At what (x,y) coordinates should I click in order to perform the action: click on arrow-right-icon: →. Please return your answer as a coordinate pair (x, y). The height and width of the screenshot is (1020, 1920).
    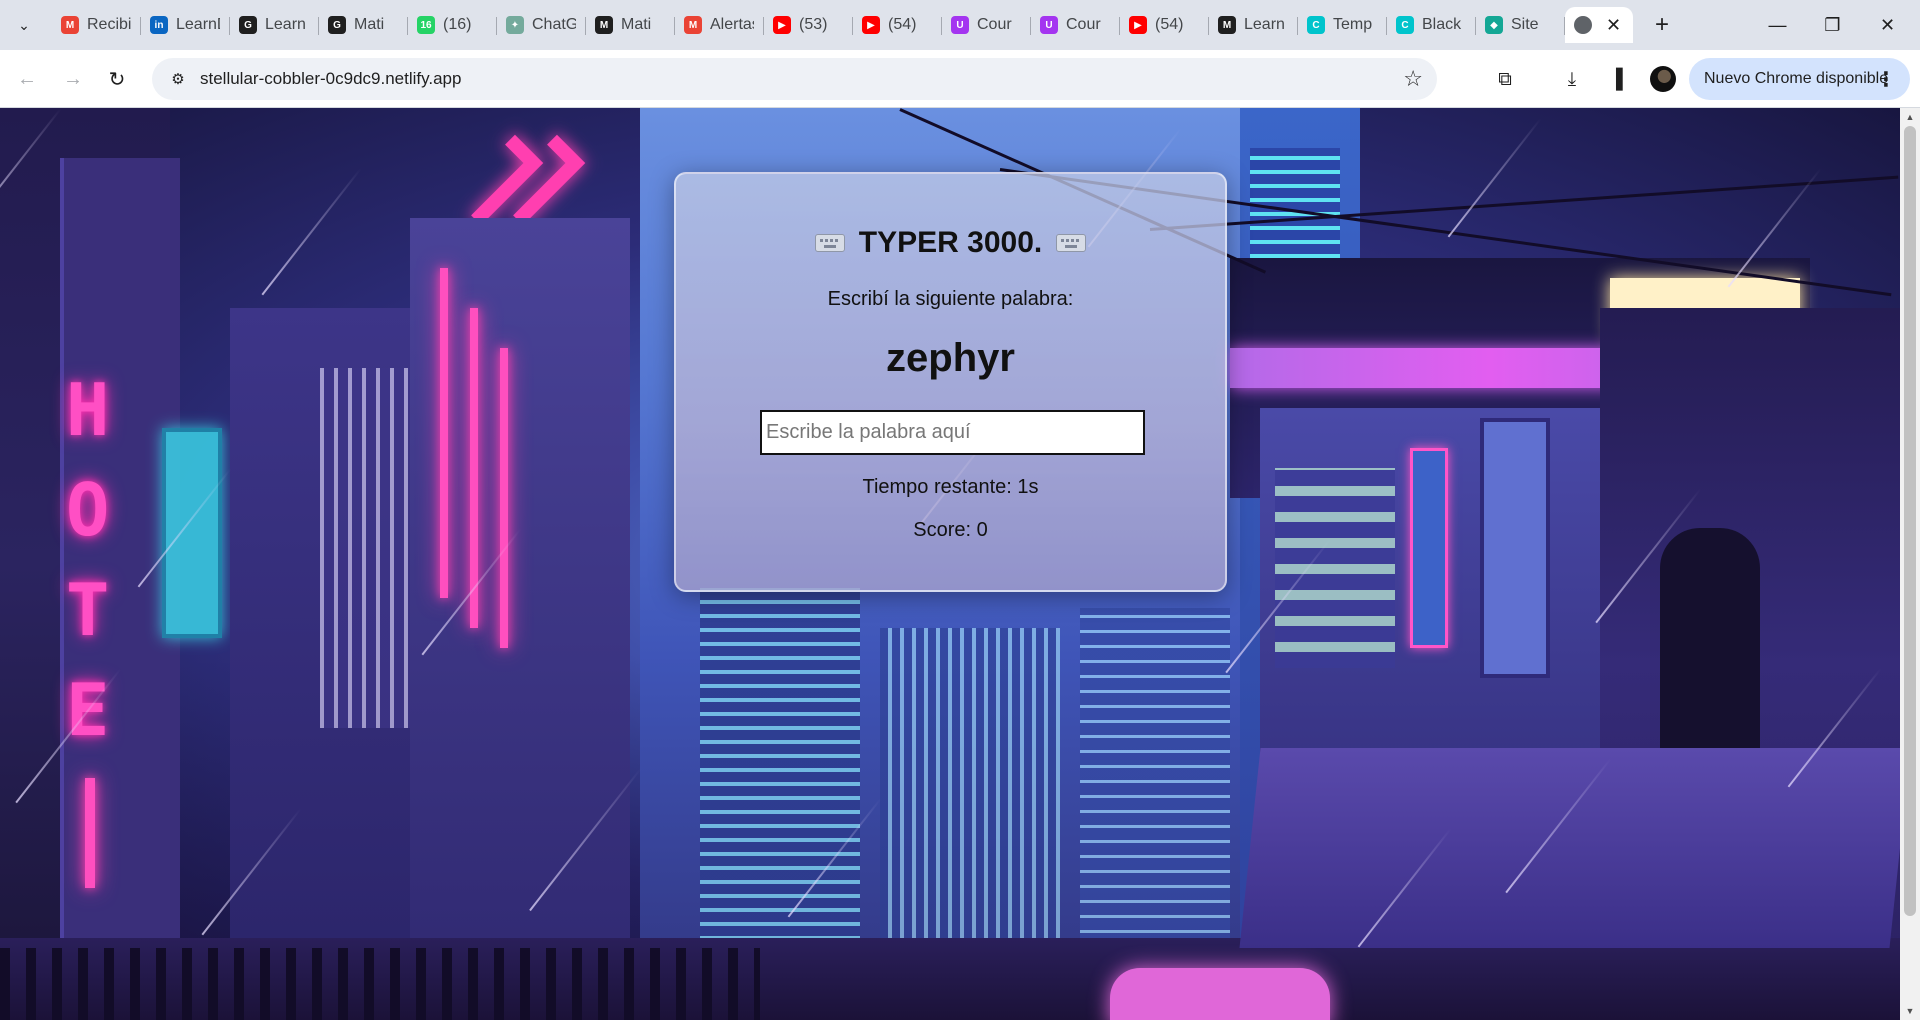
    Looking at the image, I should click on (73, 78).